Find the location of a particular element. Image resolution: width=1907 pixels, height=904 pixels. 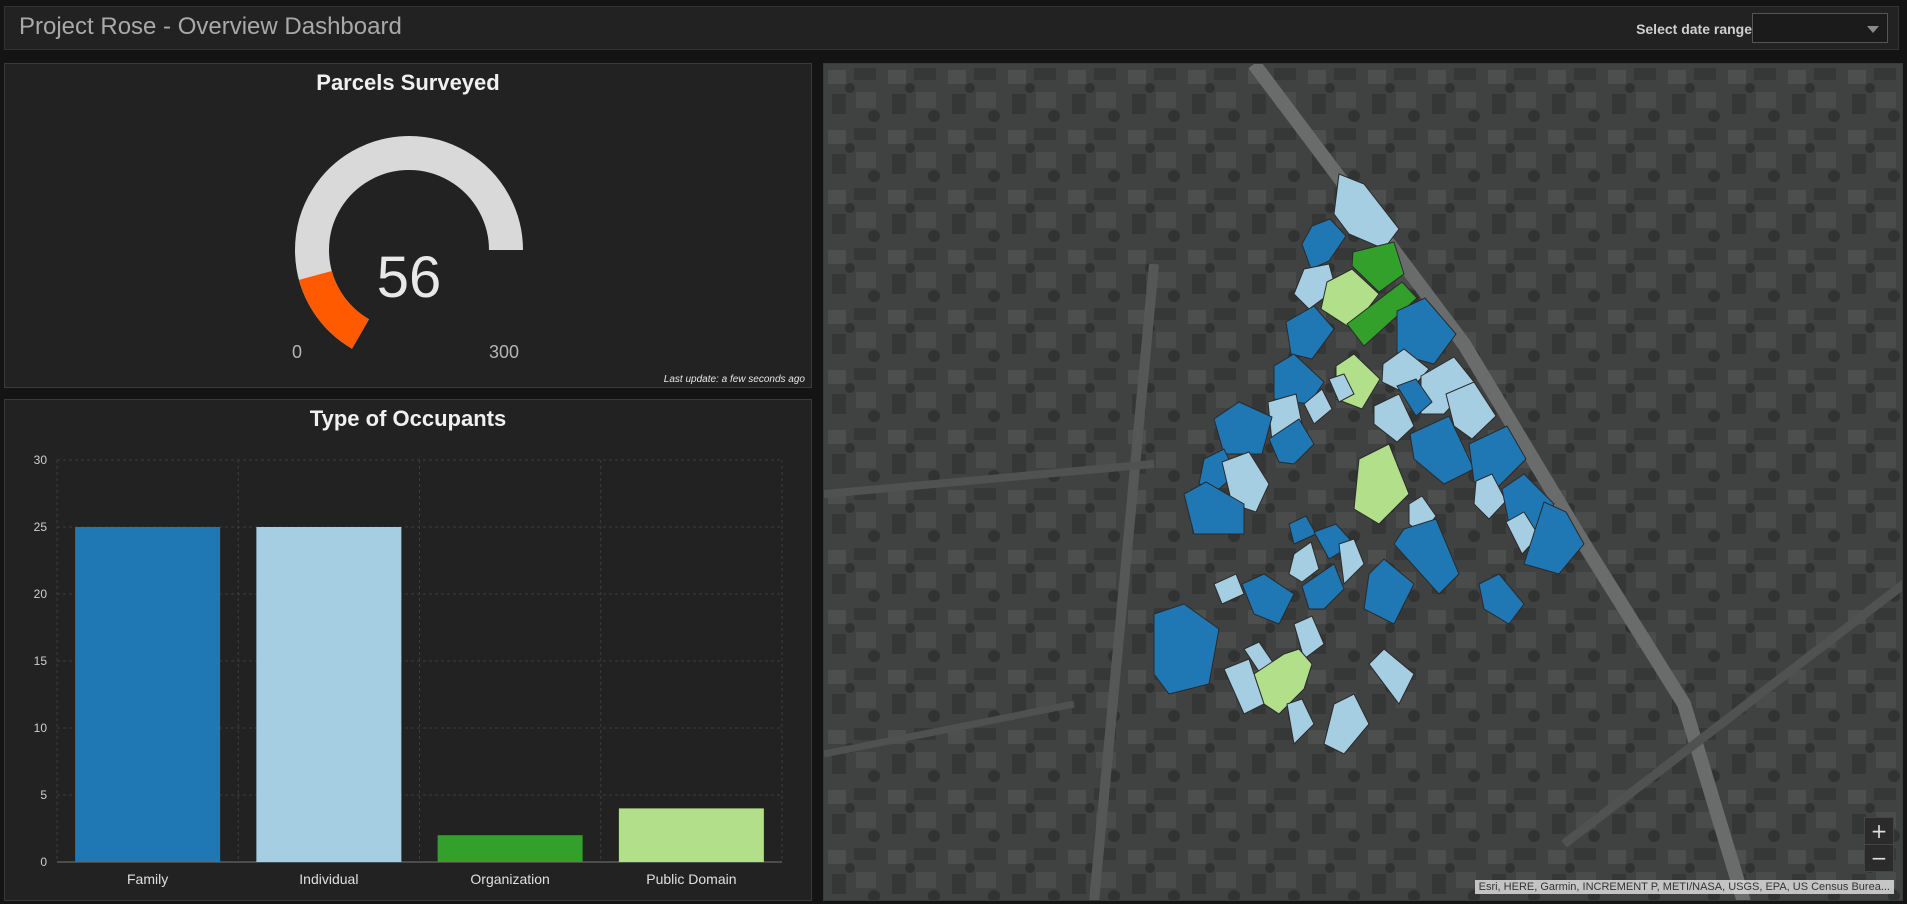

gauge-min-label: 0 is located at coordinates (297, 352).